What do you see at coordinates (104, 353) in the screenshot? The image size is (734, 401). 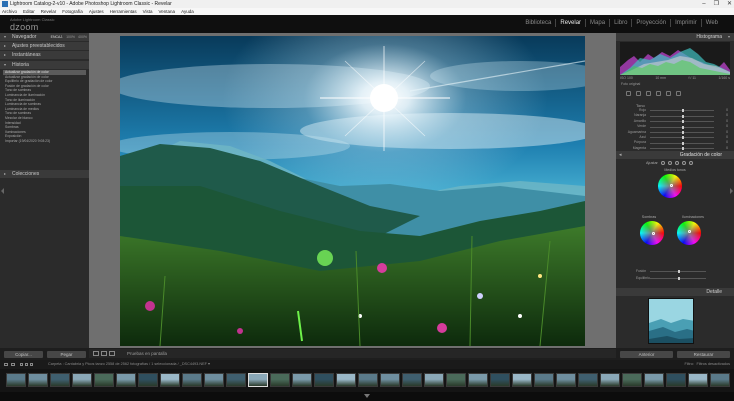 I see `before-after-icon` at bounding box center [104, 353].